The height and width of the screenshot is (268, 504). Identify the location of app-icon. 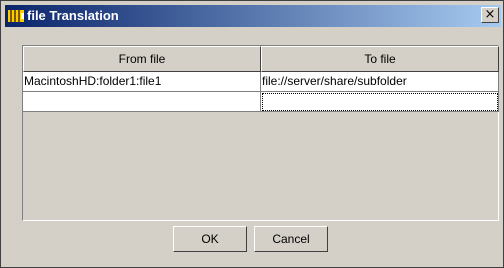
(16, 16).